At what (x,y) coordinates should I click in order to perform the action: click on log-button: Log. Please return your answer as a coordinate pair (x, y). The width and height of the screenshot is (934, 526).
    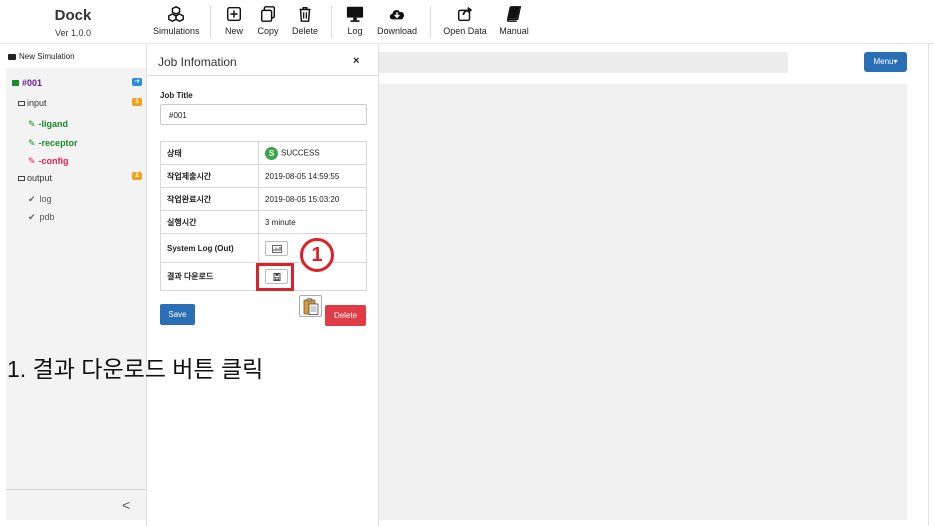
    Looking at the image, I should click on (355, 22).